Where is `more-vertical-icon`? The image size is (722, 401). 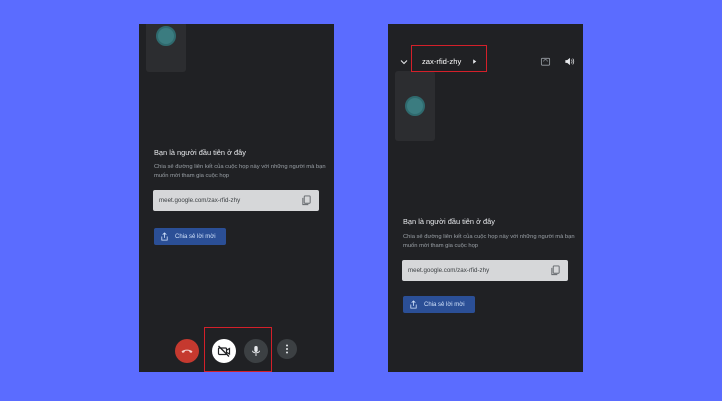 more-vertical-icon is located at coordinates (287, 349).